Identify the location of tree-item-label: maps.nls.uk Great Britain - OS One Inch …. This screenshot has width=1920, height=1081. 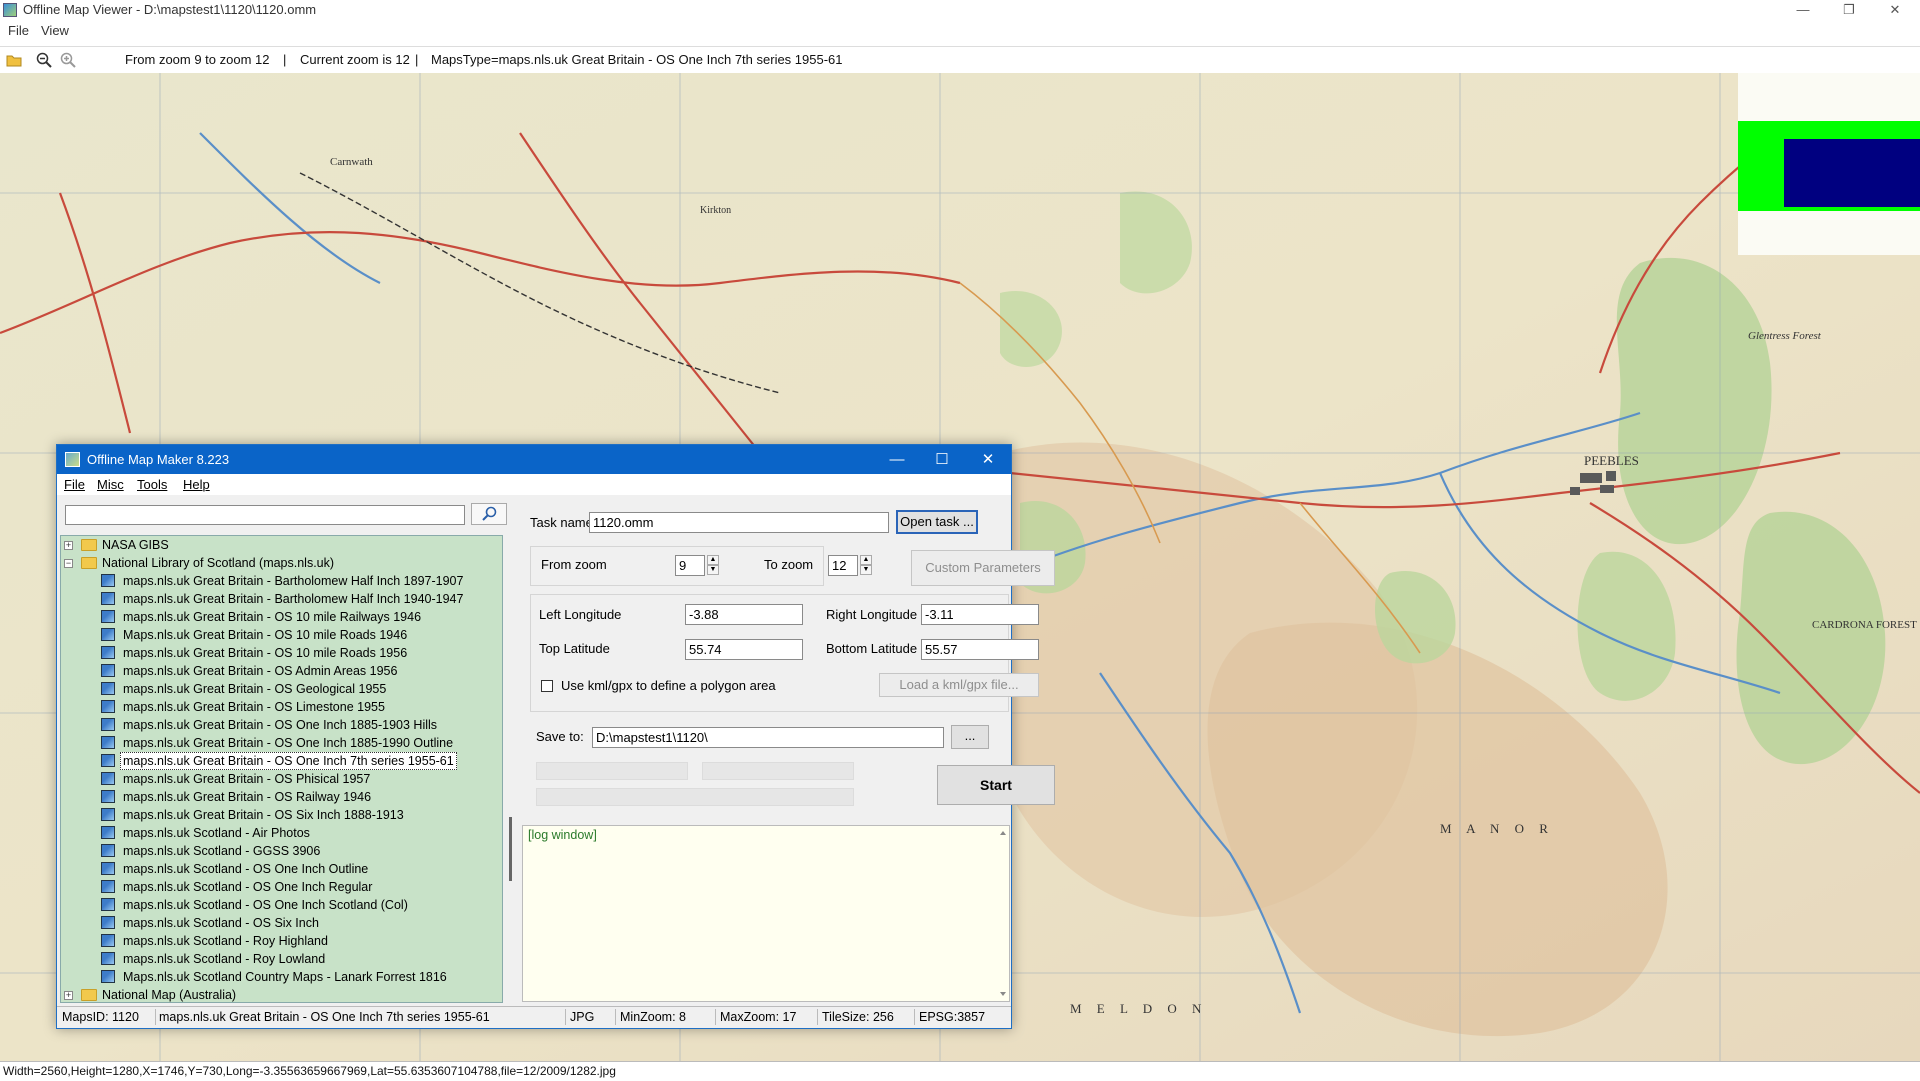
(288, 743).